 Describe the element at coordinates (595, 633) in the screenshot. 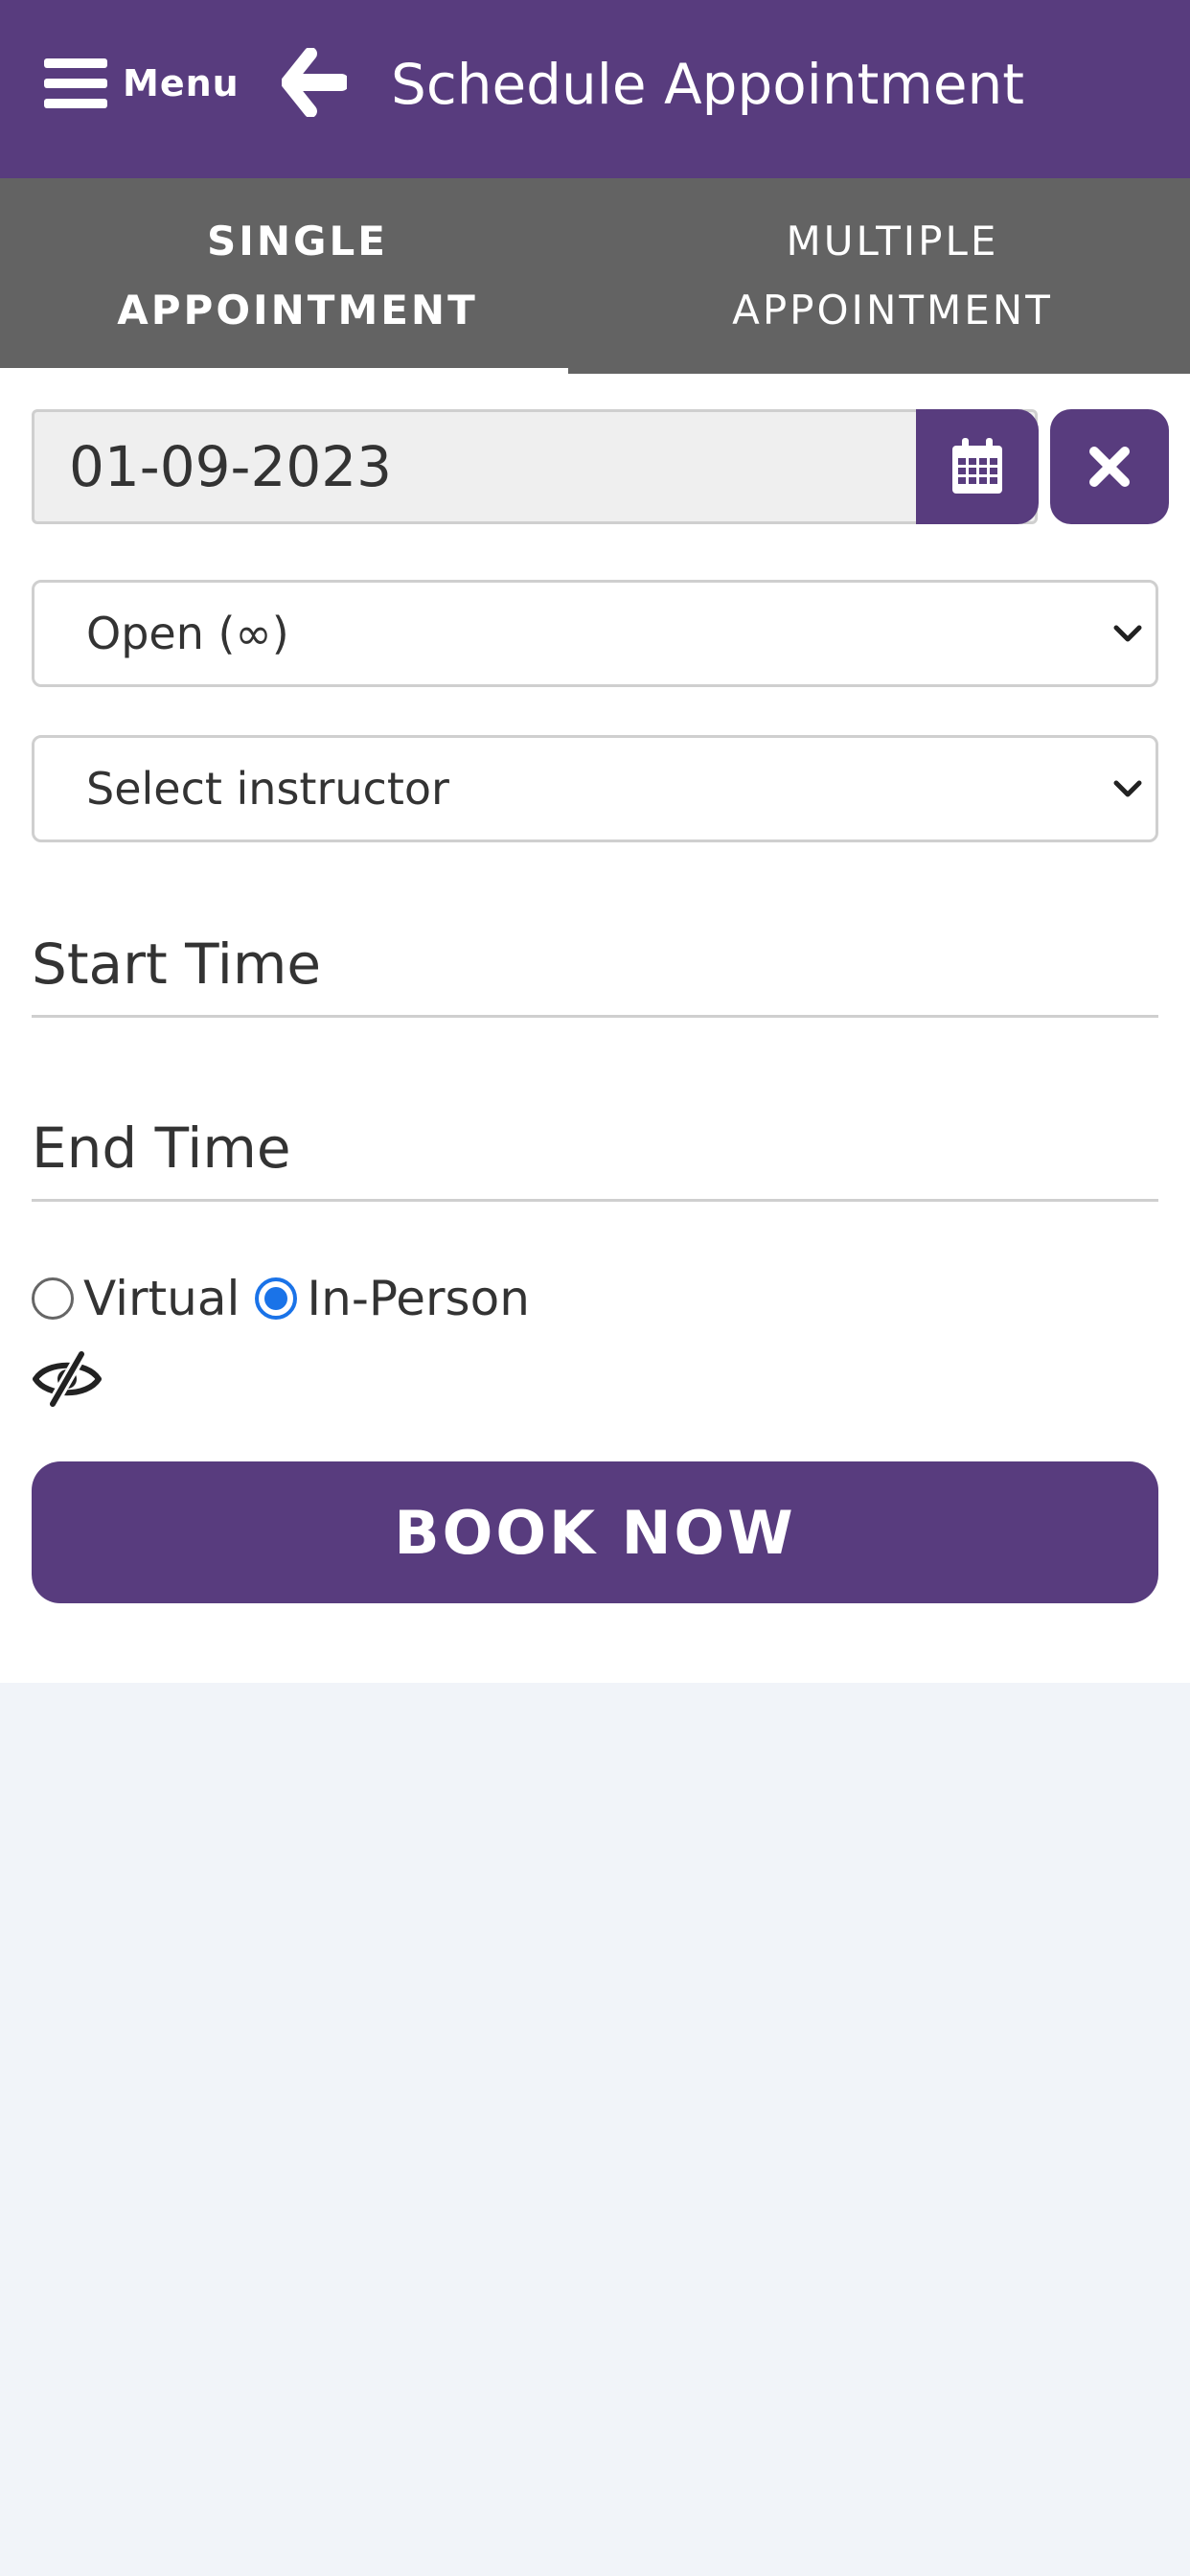

I see `status-select: Open (∞)` at that location.